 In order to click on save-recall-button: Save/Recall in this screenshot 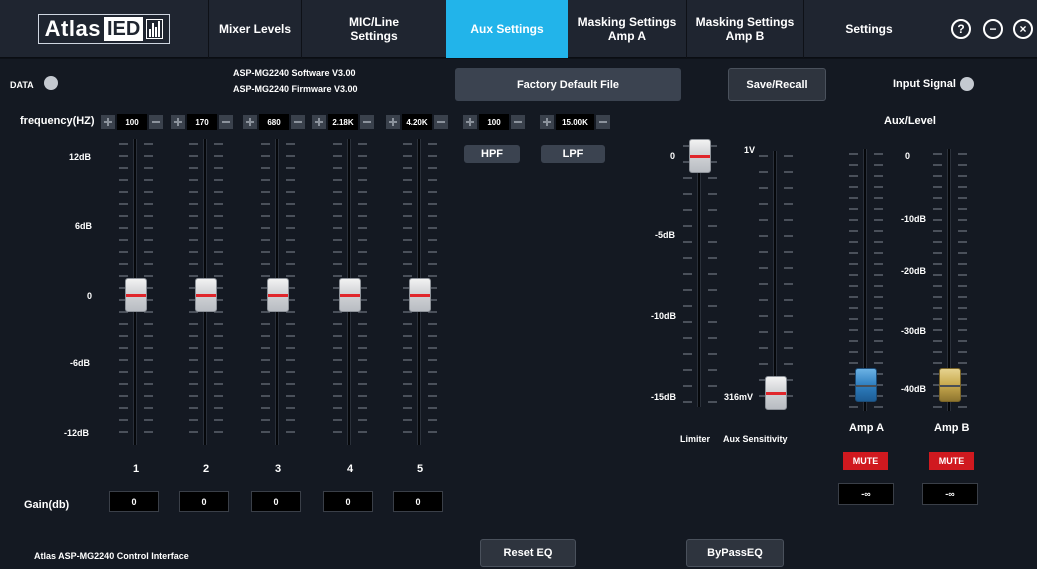, I will do `click(777, 84)`.